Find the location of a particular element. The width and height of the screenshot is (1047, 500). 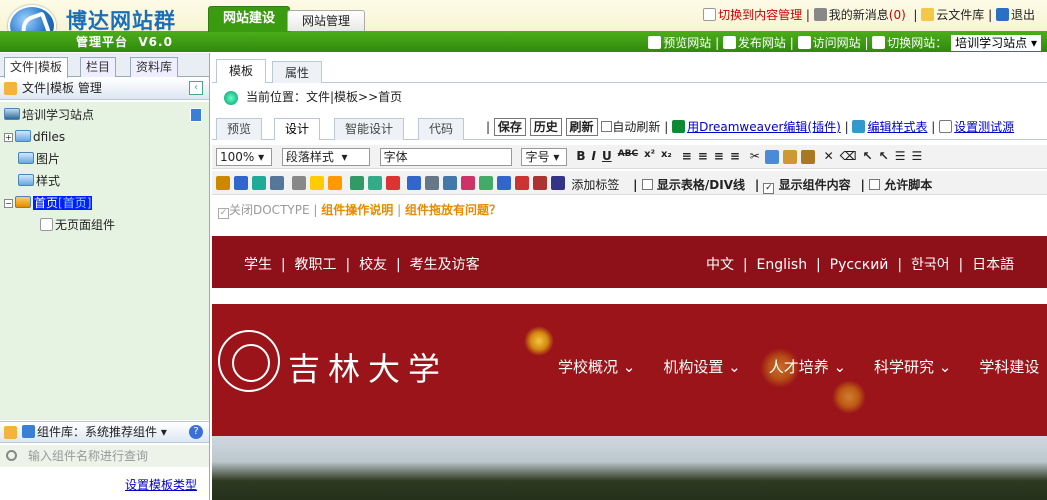

history-button: 历史 is located at coordinates (545, 127).